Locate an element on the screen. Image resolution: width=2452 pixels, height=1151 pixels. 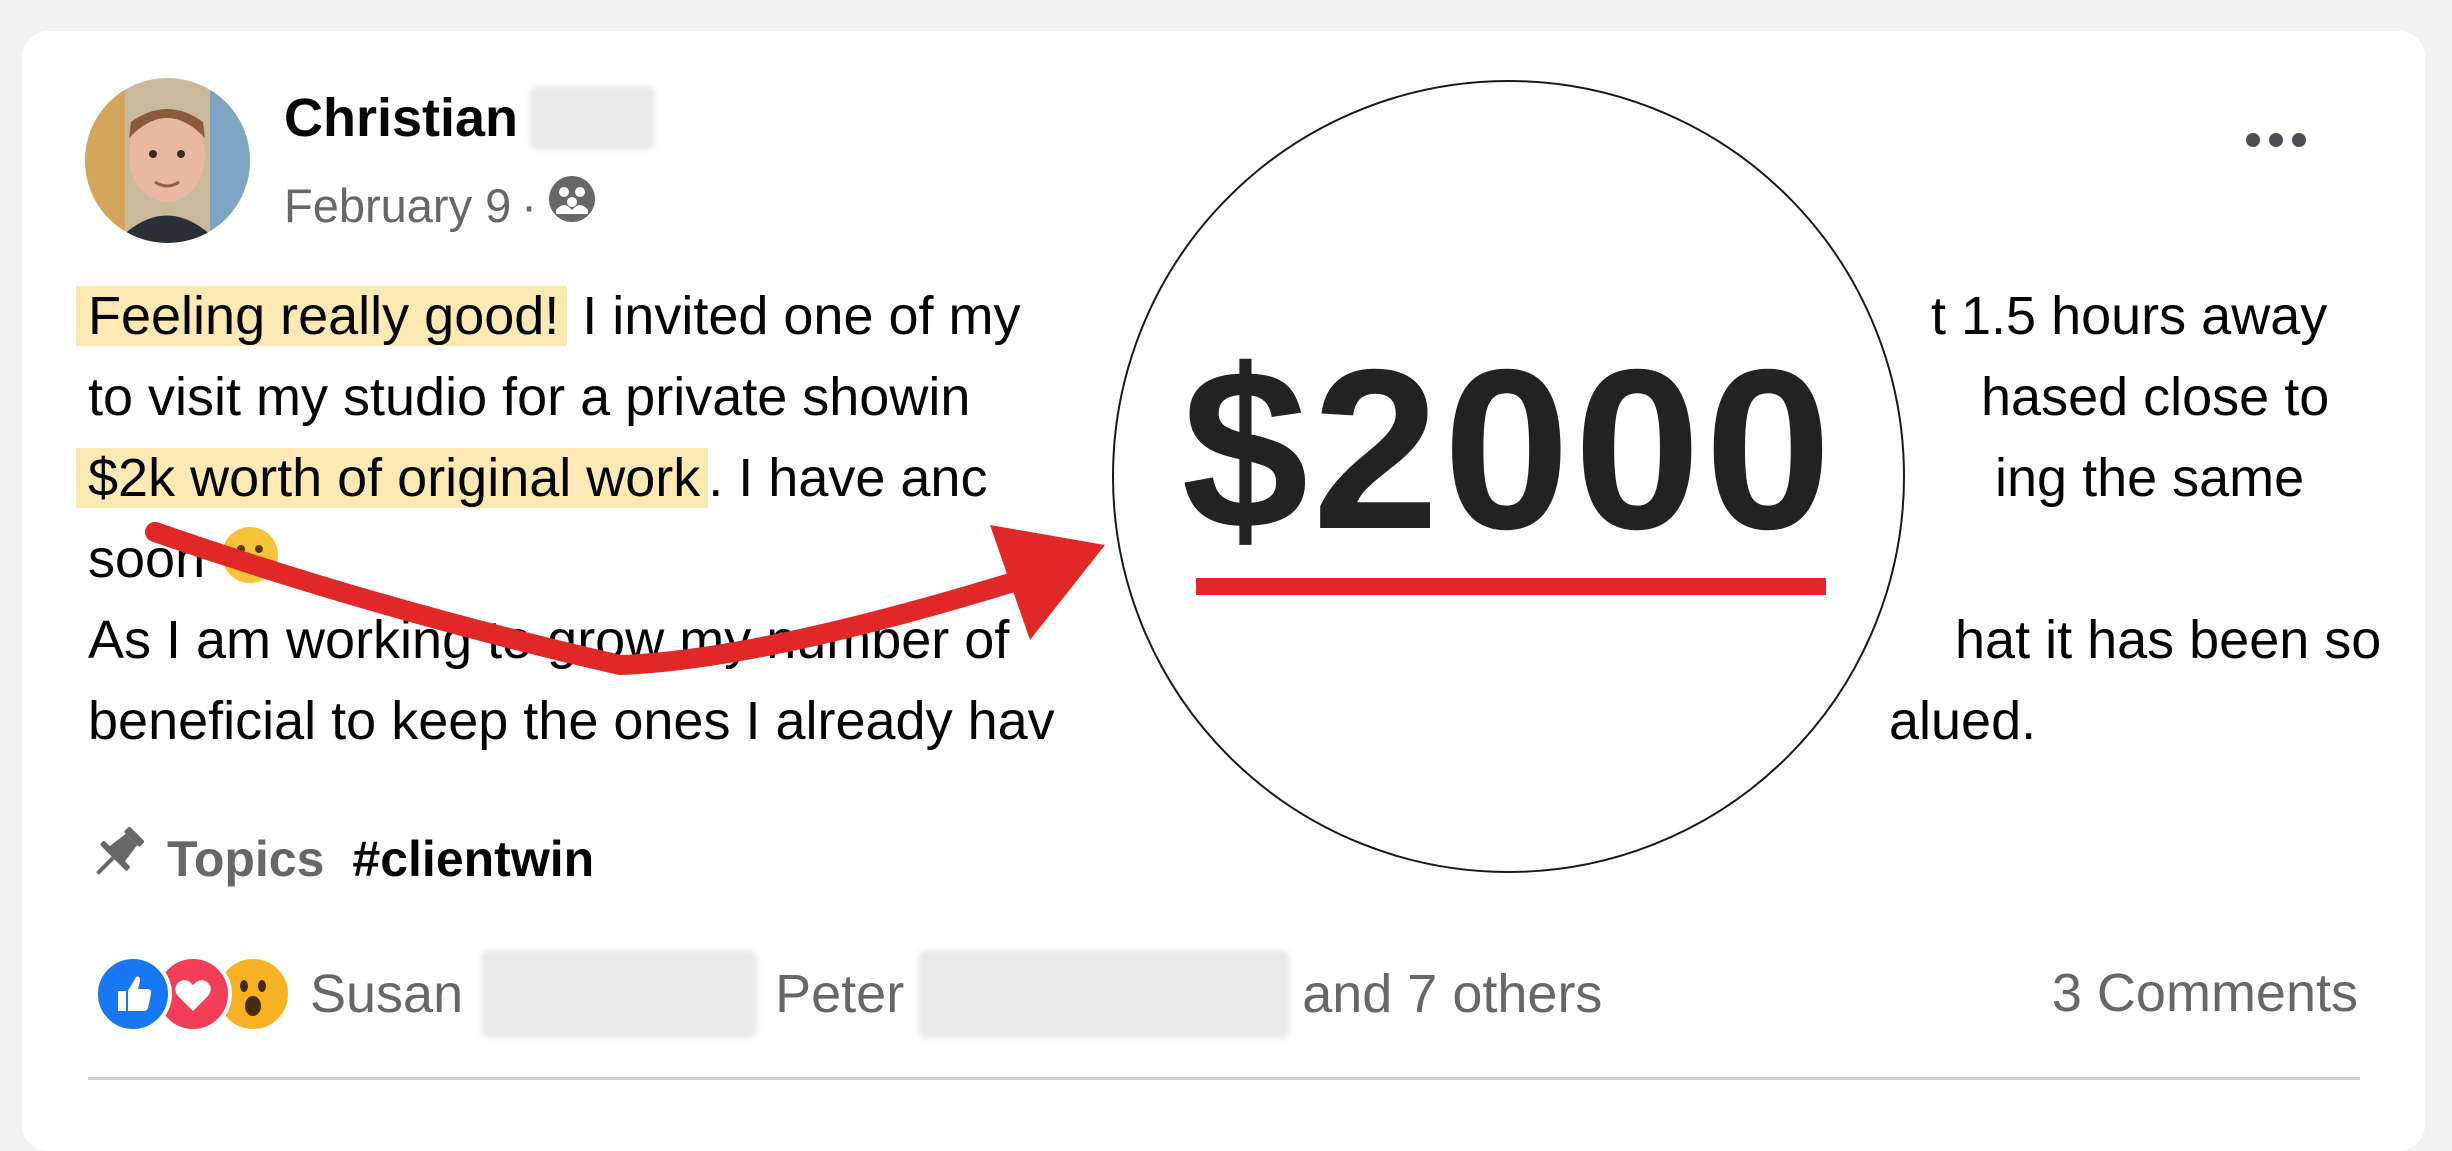
arrow-icon is located at coordinates (625, 599).